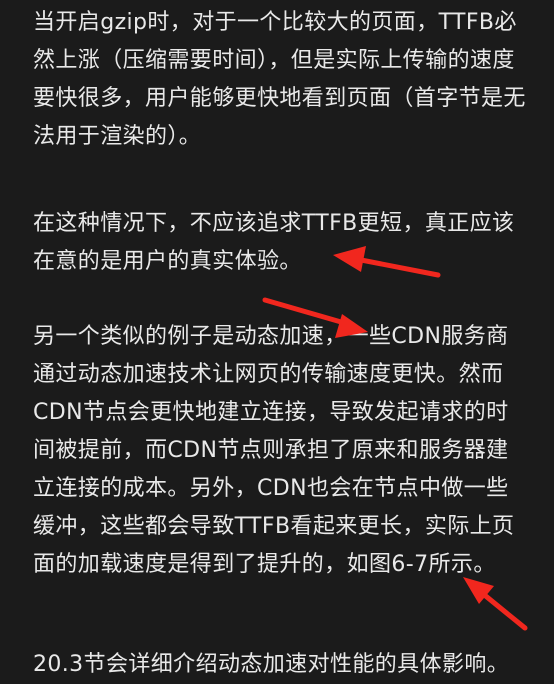  I want to click on text-line: CDN节点会更快地建立连接，导致发起请求的时, so click(271, 412).